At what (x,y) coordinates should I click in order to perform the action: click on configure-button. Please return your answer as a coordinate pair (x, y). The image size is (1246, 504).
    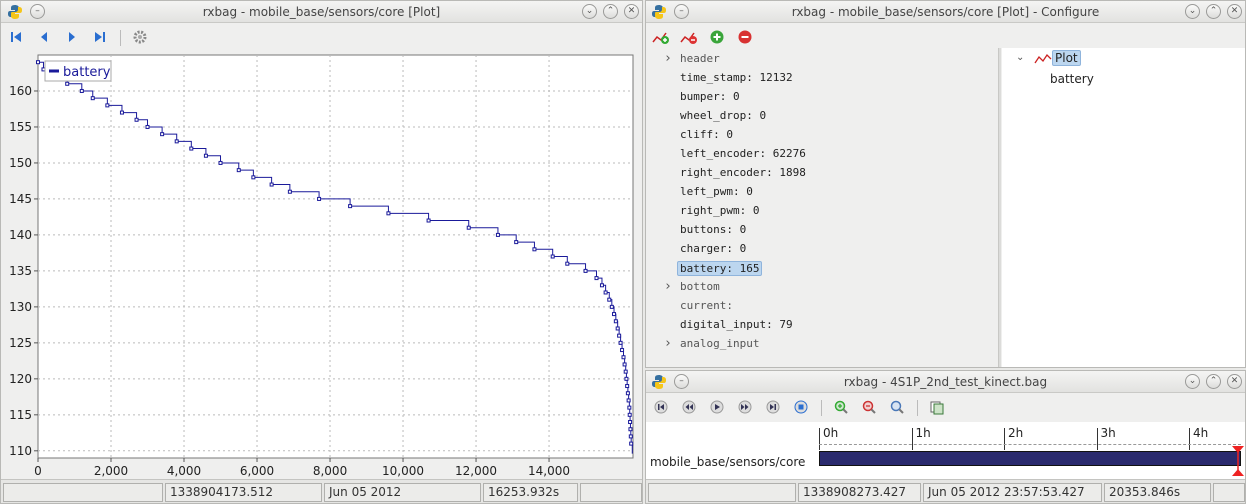
    Looking at the image, I should click on (140, 37).